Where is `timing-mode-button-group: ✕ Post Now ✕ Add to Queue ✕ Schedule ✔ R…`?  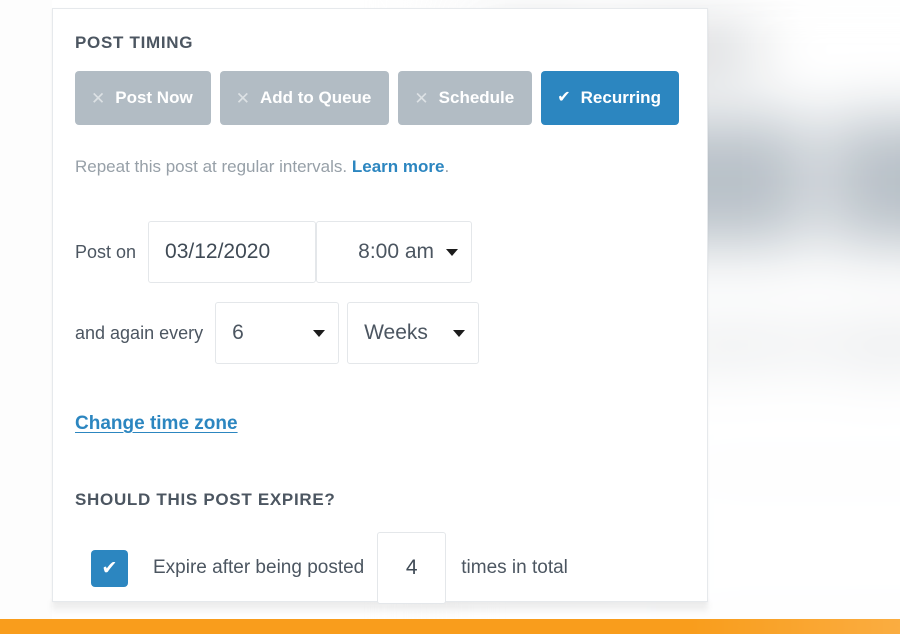
timing-mode-button-group: ✕ Post Now ✕ Add to Queue ✕ Schedule ✔ R… is located at coordinates (377, 98).